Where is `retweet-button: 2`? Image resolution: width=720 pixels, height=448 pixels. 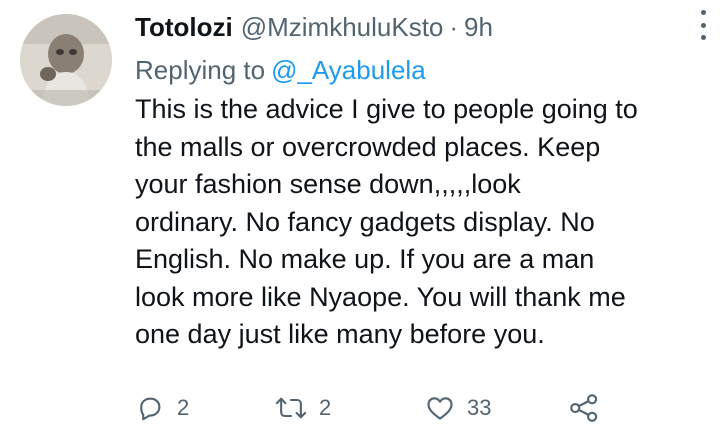
retweet-button: 2 is located at coordinates (303, 408).